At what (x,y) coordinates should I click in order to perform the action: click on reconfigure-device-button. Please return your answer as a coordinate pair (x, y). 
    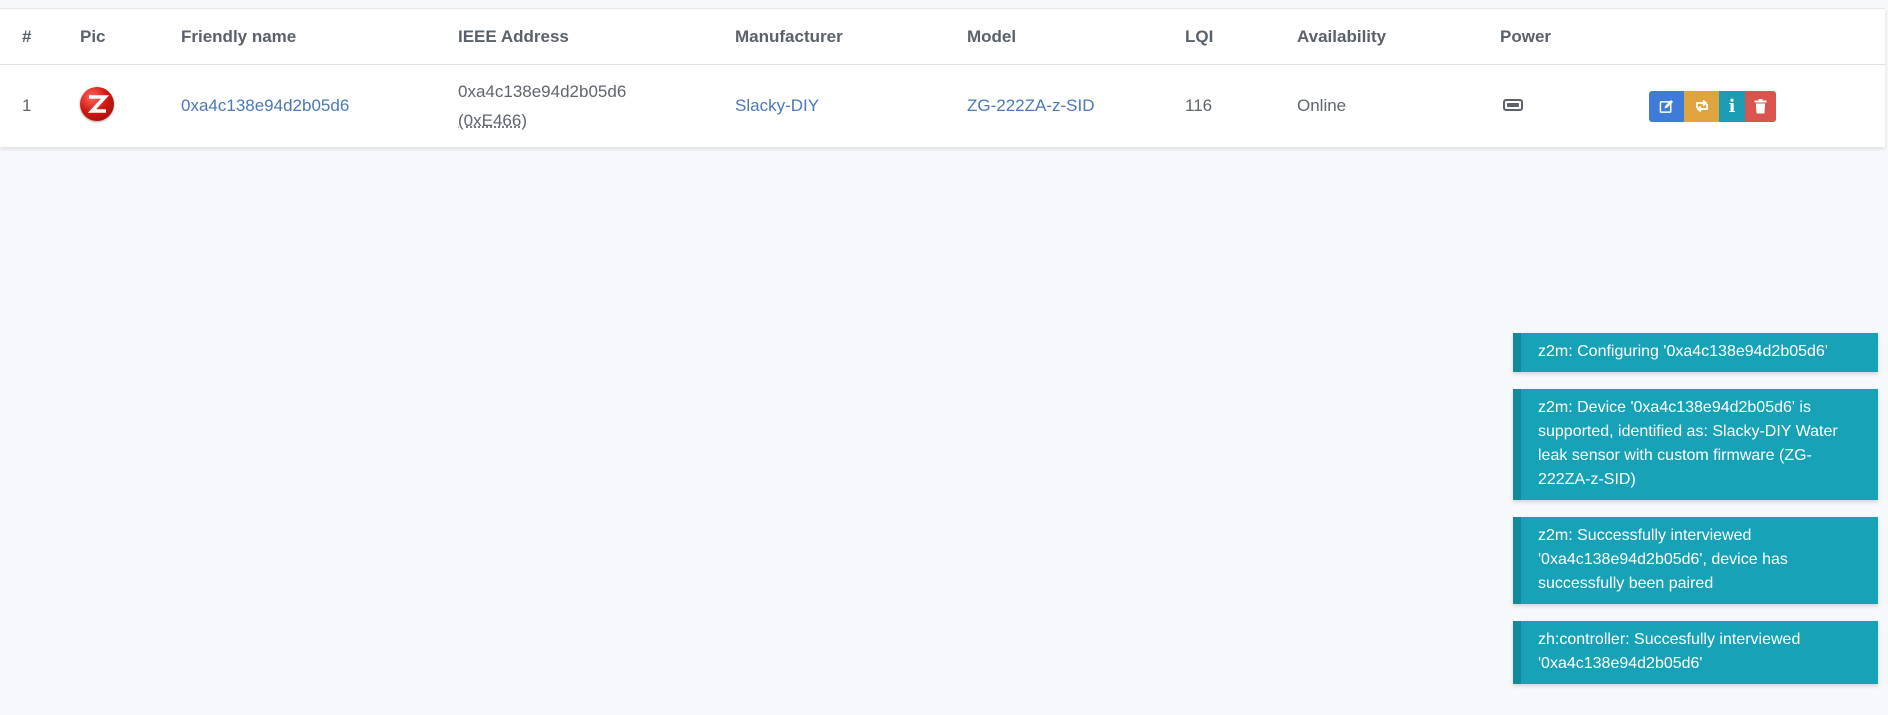
    Looking at the image, I should click on (1701, 106).